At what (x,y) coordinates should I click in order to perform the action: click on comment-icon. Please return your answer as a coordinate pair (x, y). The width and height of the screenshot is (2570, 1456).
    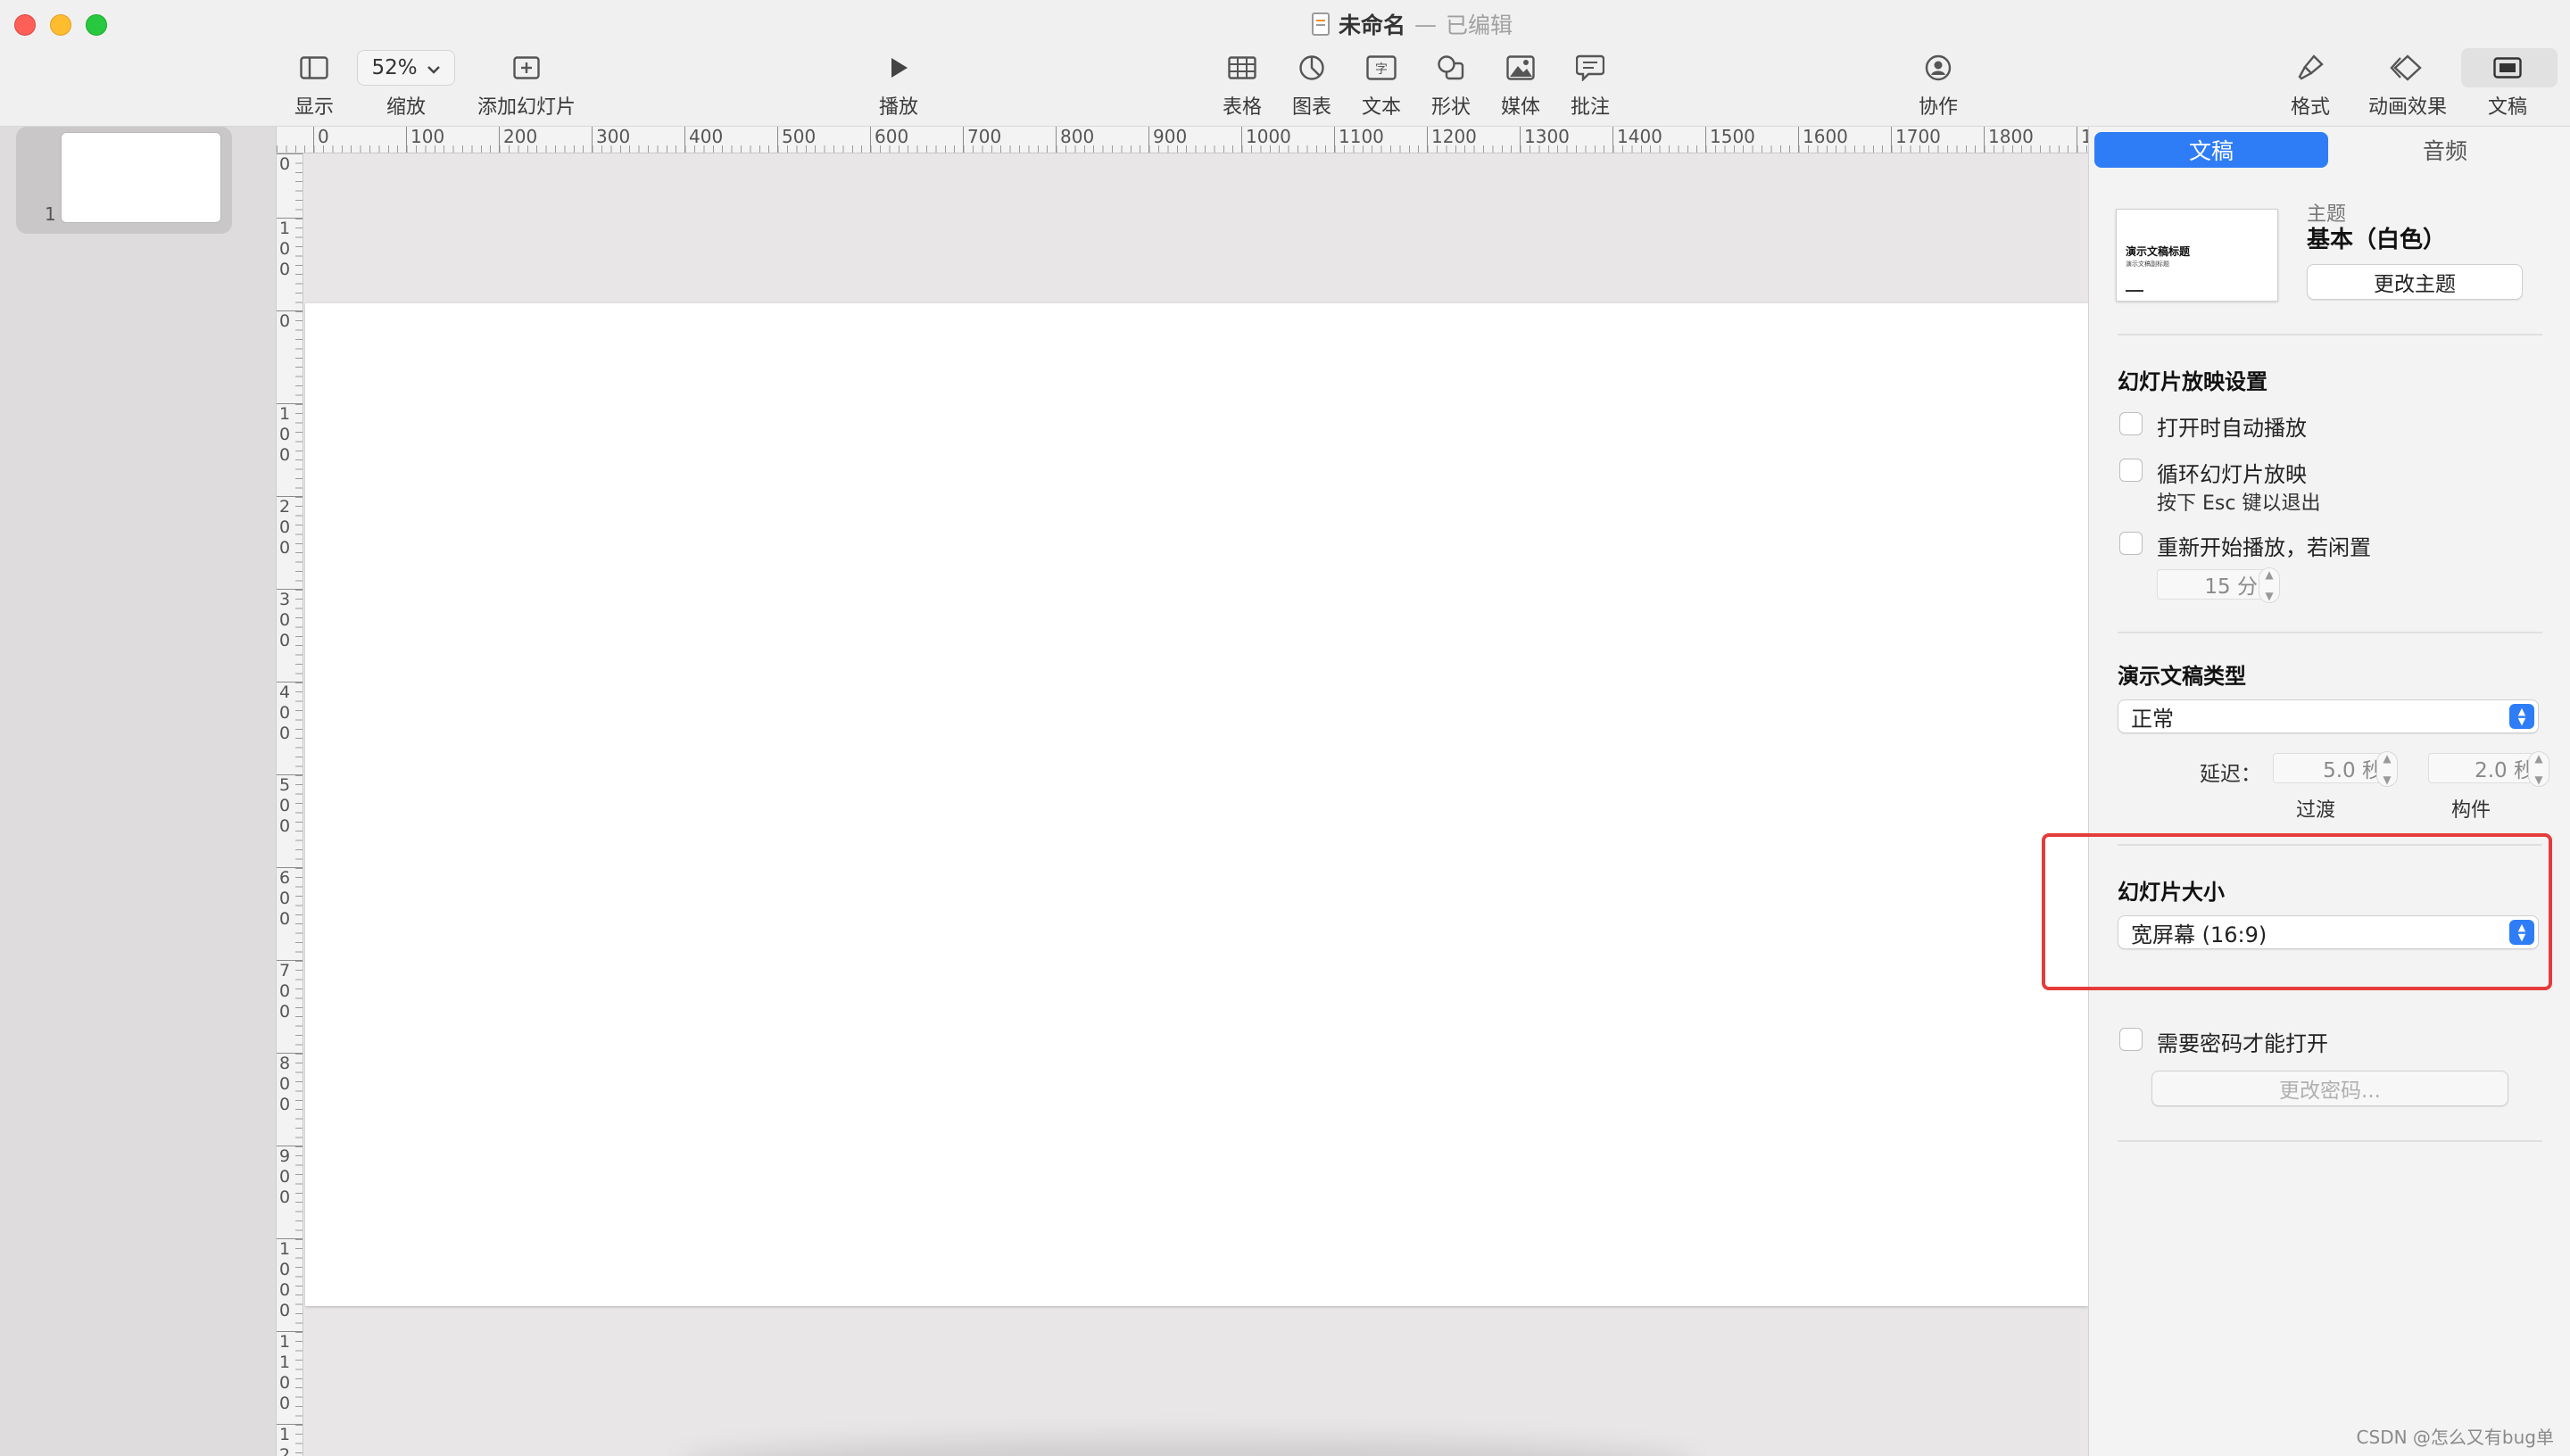
    Looking at the image, I should click on (1590, 68).